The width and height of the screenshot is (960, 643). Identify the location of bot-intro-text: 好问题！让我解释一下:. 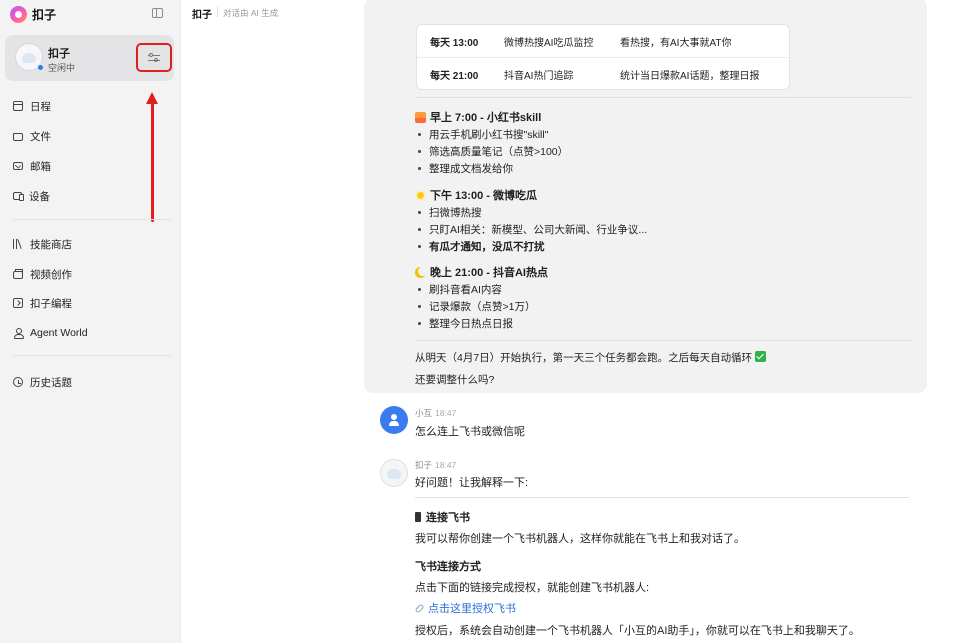
(472, 483).